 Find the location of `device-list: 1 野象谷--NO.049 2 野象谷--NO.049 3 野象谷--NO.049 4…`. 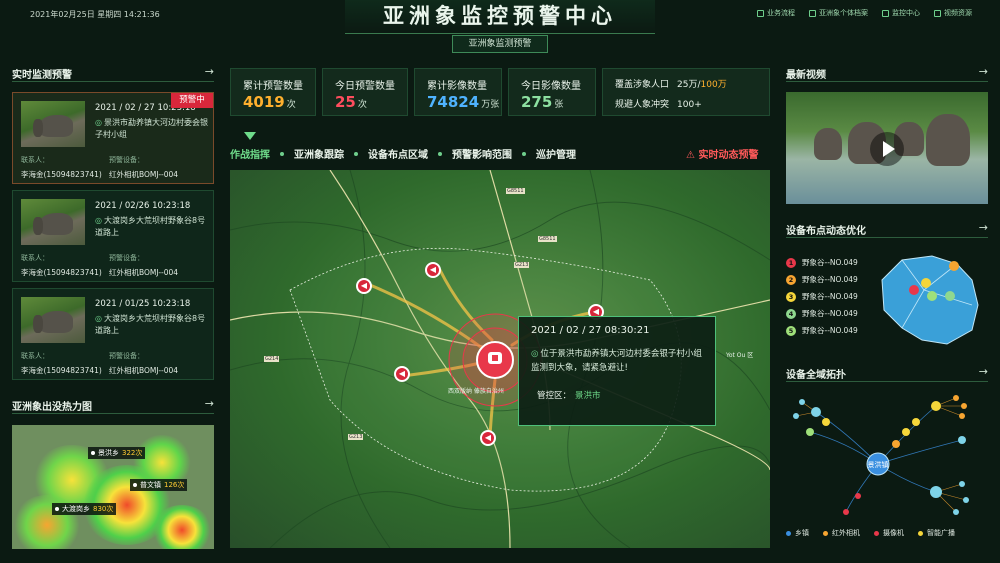

device-list: 1 野象谷--NO.049 2 野象谷--NO.049 3 野象谷--NO.049 4… is located at coordinates (822, 296).